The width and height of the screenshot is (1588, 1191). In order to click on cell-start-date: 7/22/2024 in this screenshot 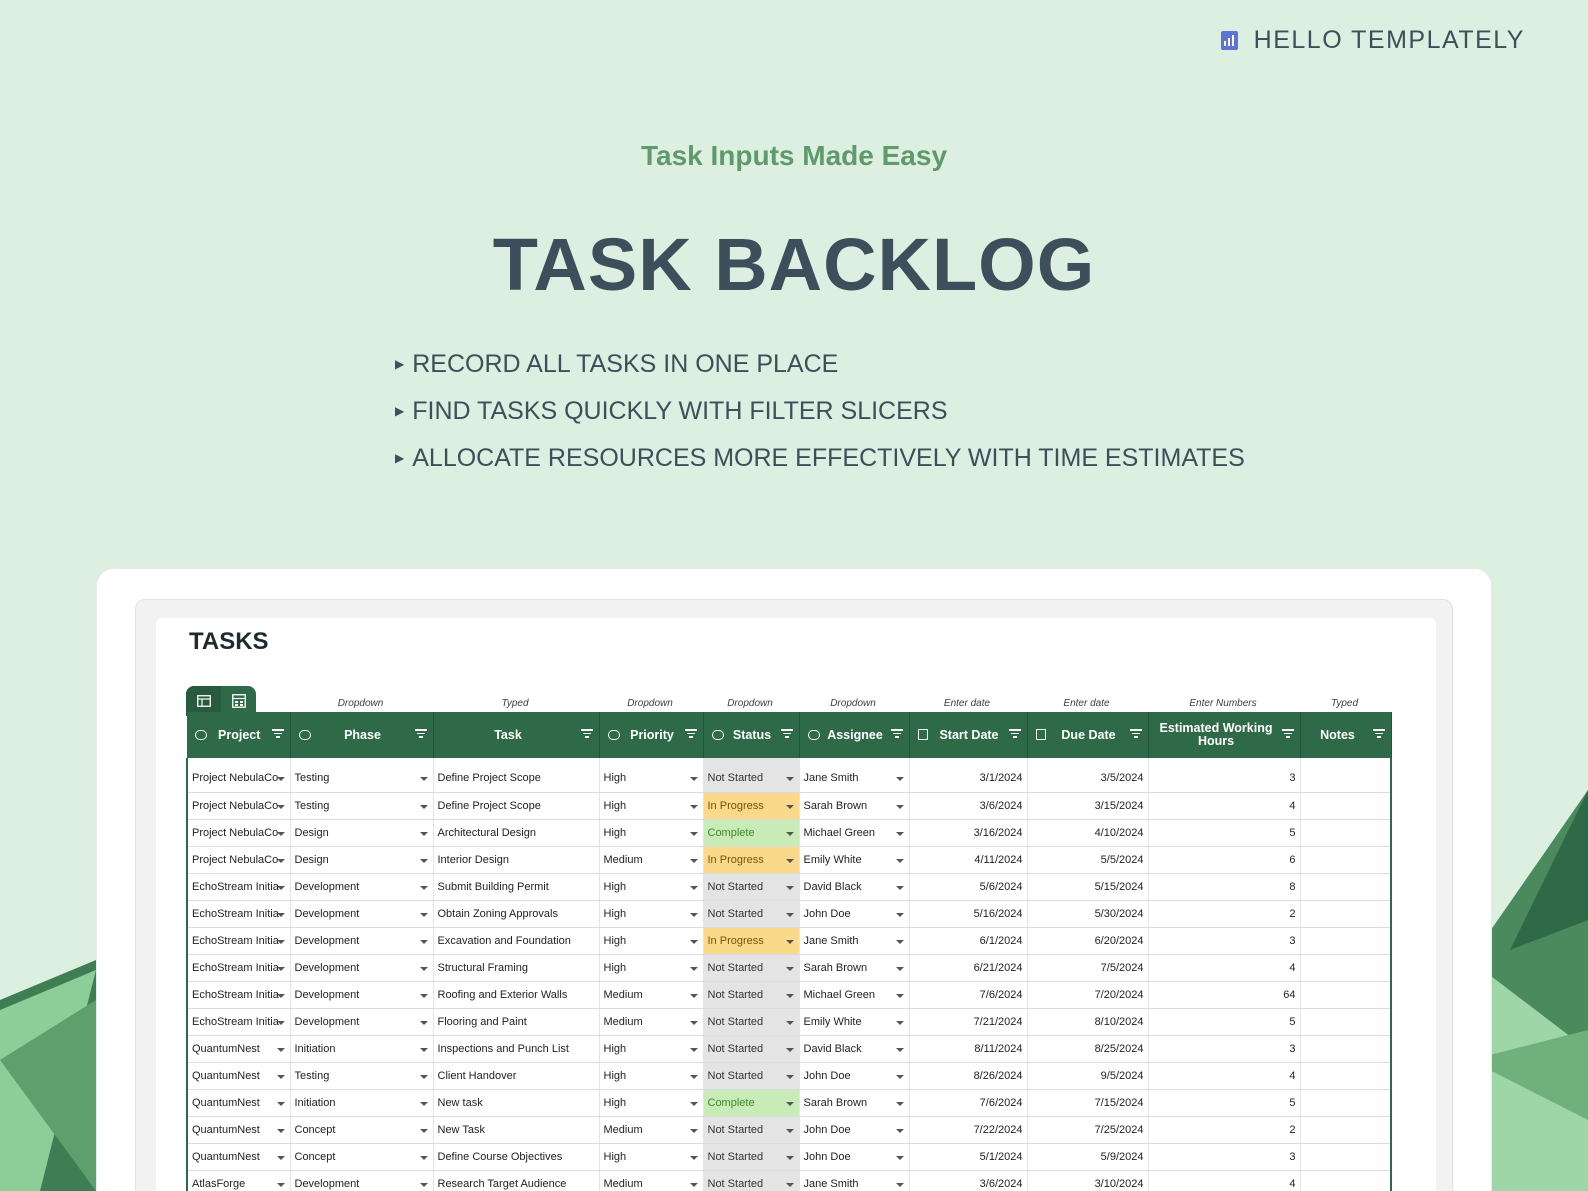, I will do `click(968, 1130)`.